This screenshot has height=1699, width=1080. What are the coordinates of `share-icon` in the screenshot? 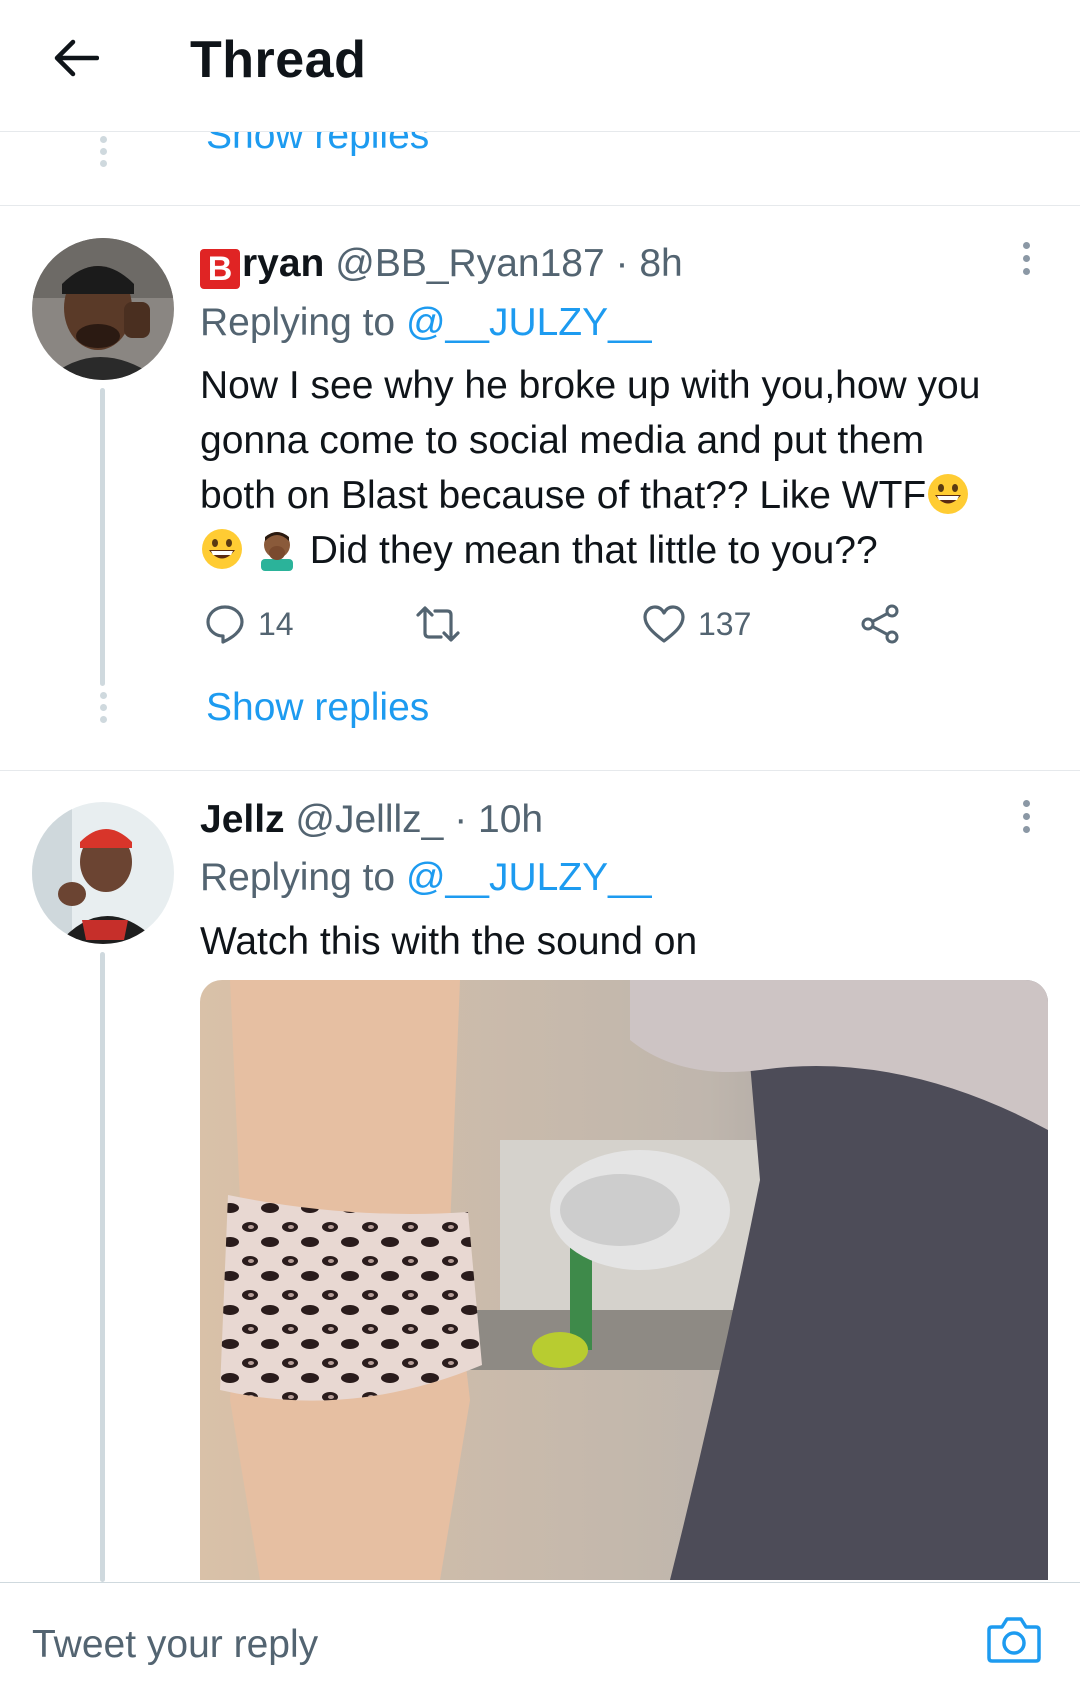 It's located at (880, 624).